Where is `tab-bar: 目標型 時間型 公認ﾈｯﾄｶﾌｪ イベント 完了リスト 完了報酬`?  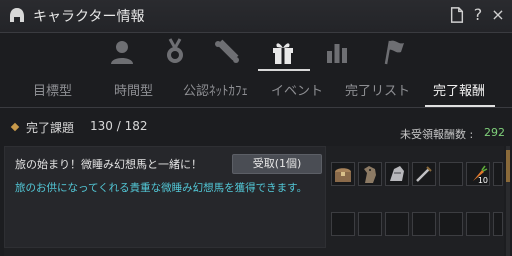 tab-bar: 目標型 時間型 公認ﾈｯﾄｶﾌｪ イベント 完了リスト 完了報酬 is located at coordinates (256, 91).